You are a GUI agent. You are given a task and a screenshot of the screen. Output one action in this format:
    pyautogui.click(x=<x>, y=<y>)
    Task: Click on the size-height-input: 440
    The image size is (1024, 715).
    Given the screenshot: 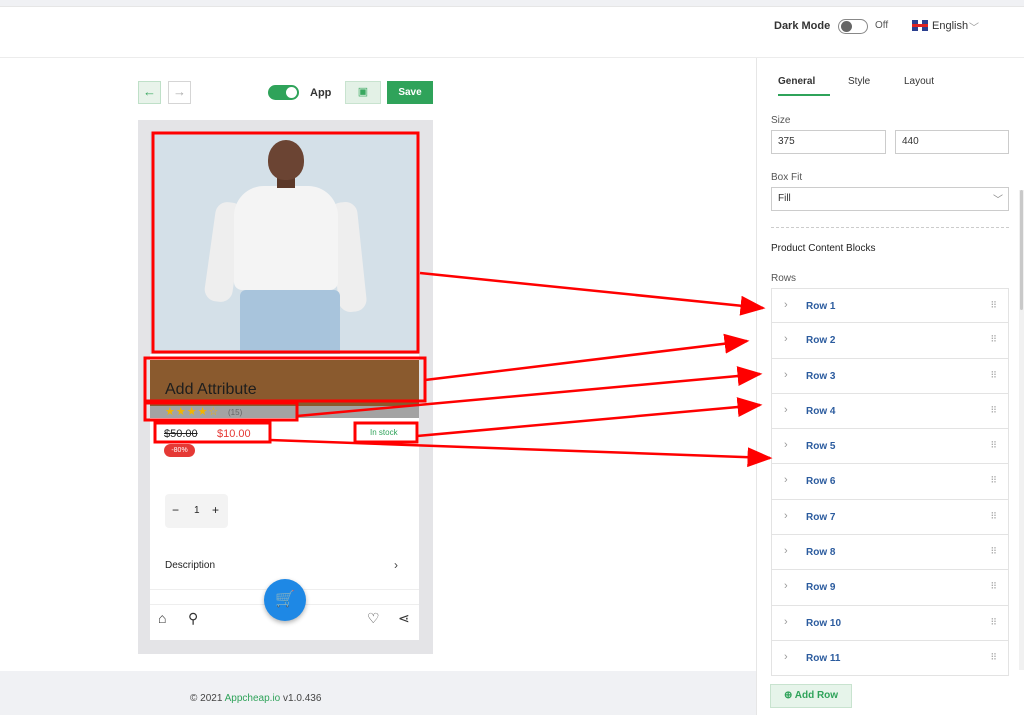 What is the action you would take?
    pyautogui.click(x=952, y=142)
    